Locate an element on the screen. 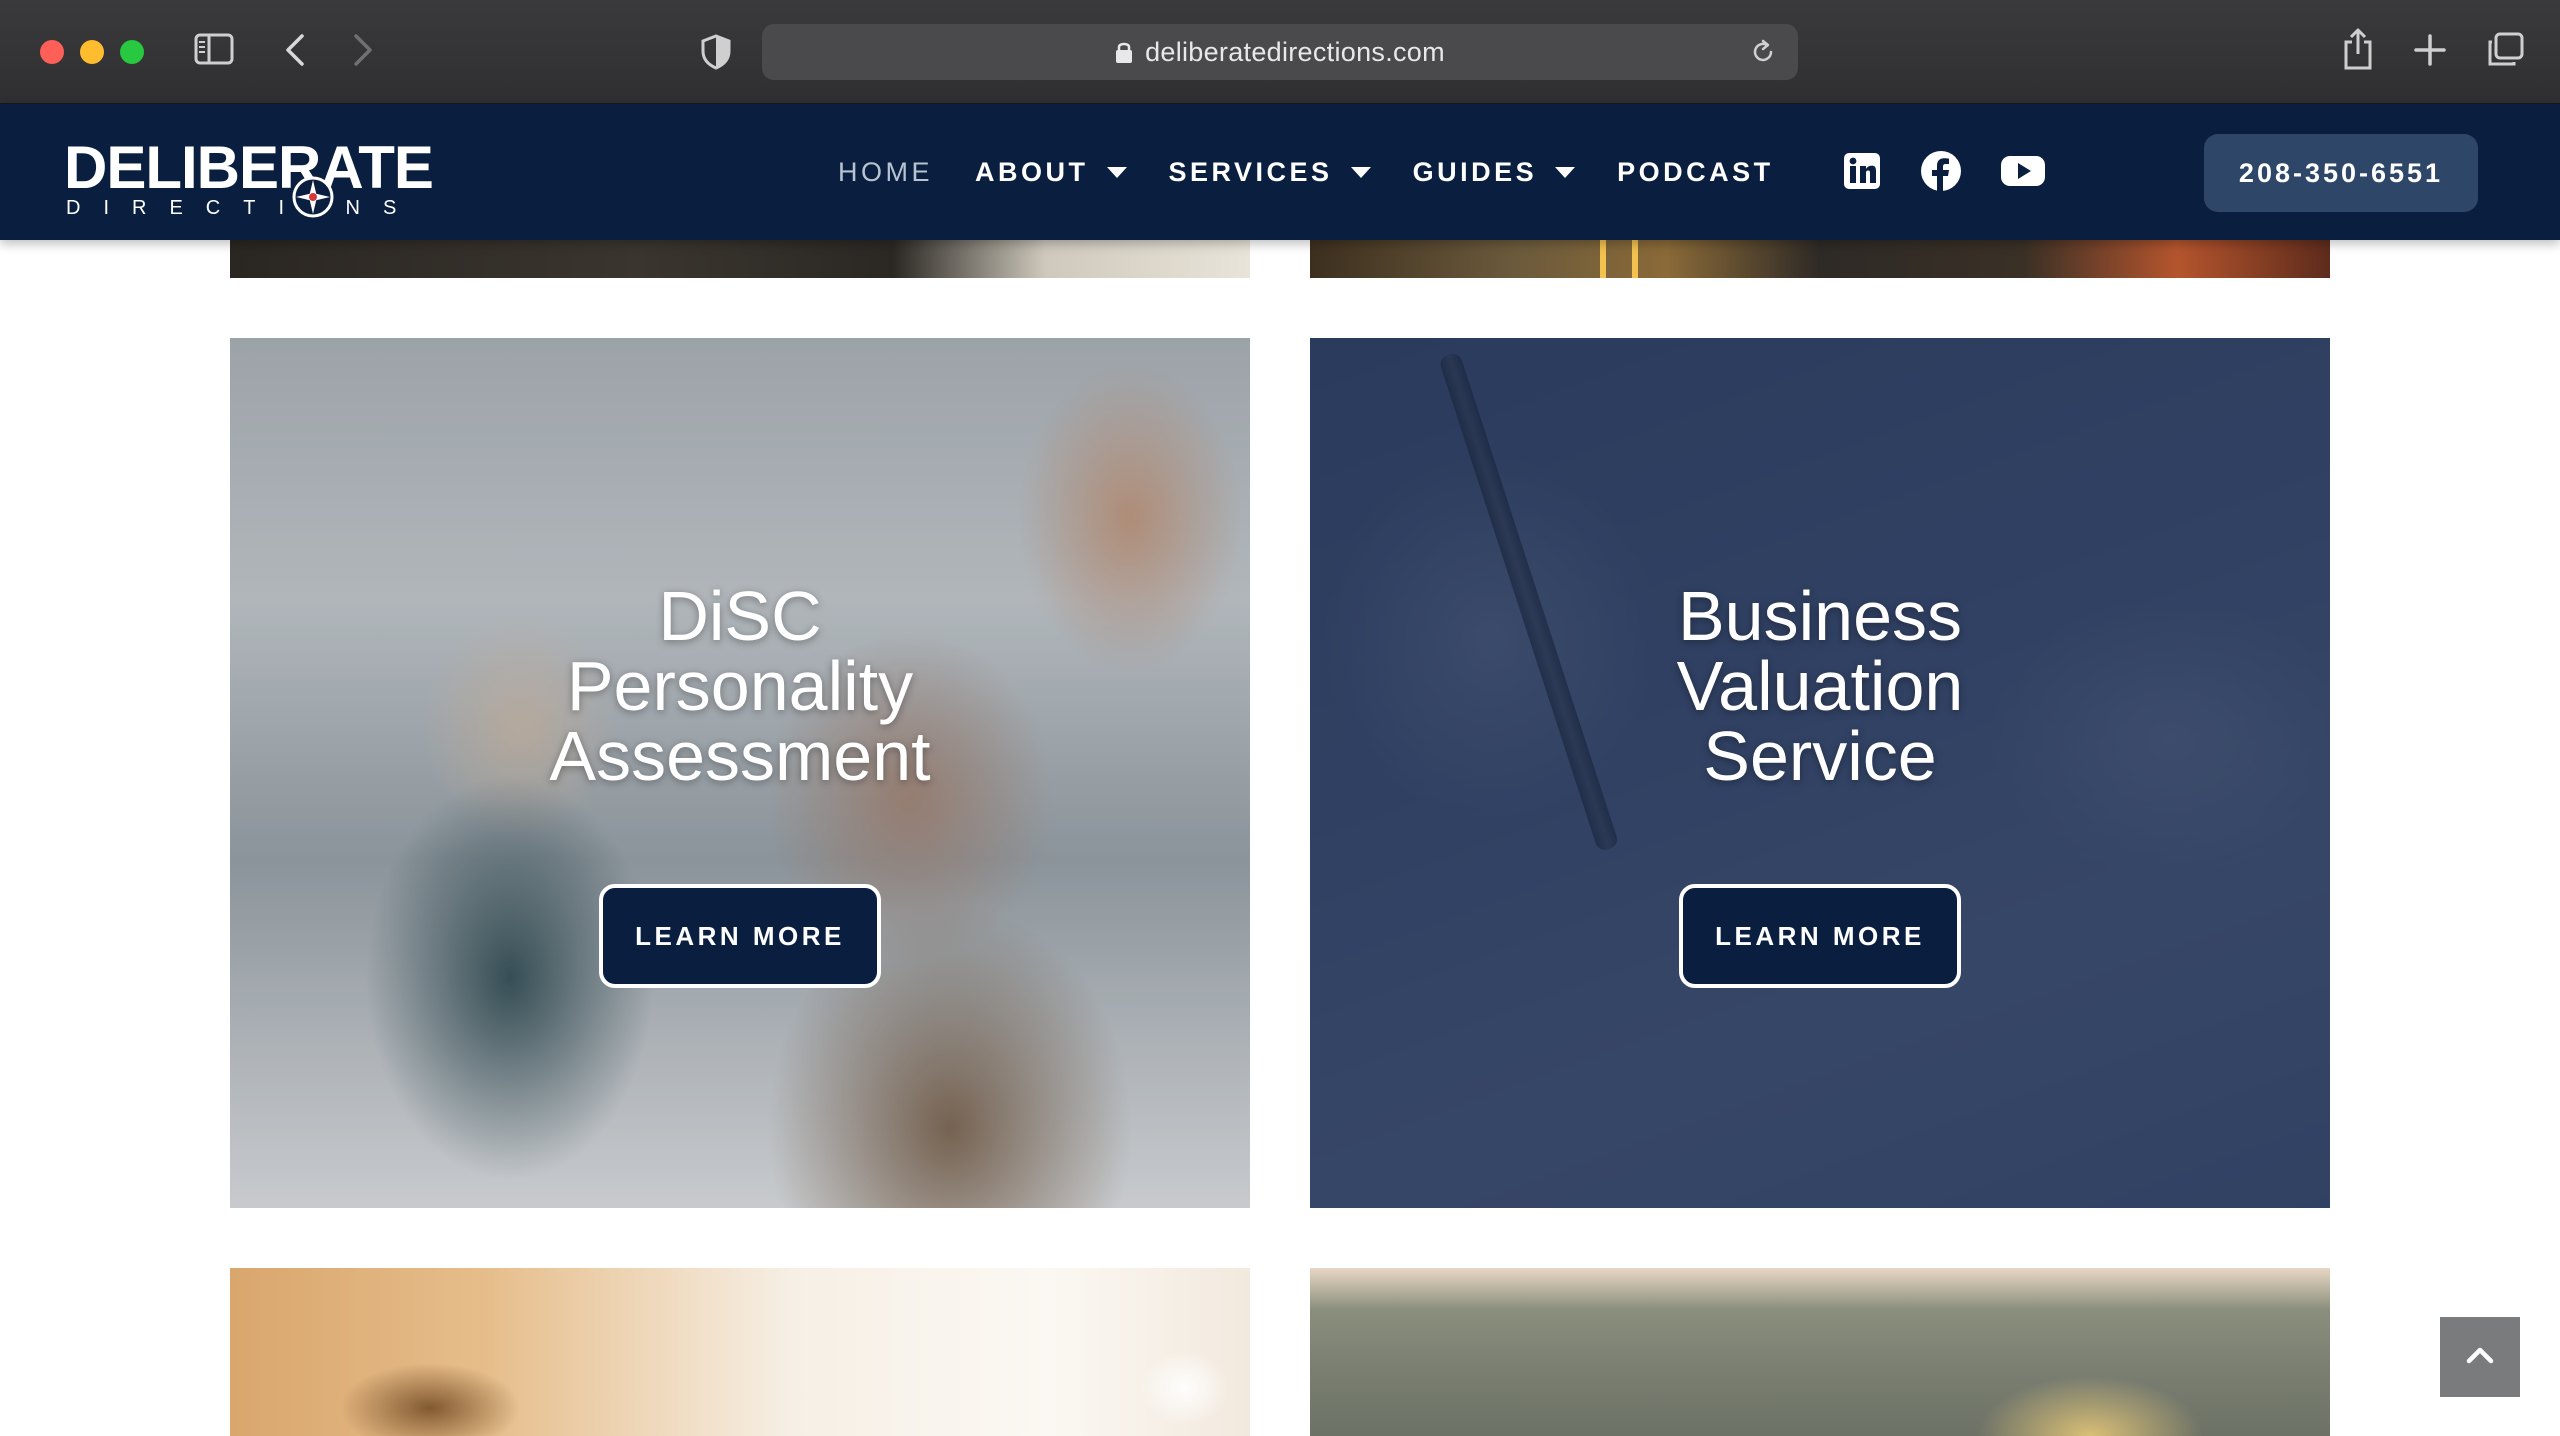  new-tab-icon is located at coordinates (2430, 50).